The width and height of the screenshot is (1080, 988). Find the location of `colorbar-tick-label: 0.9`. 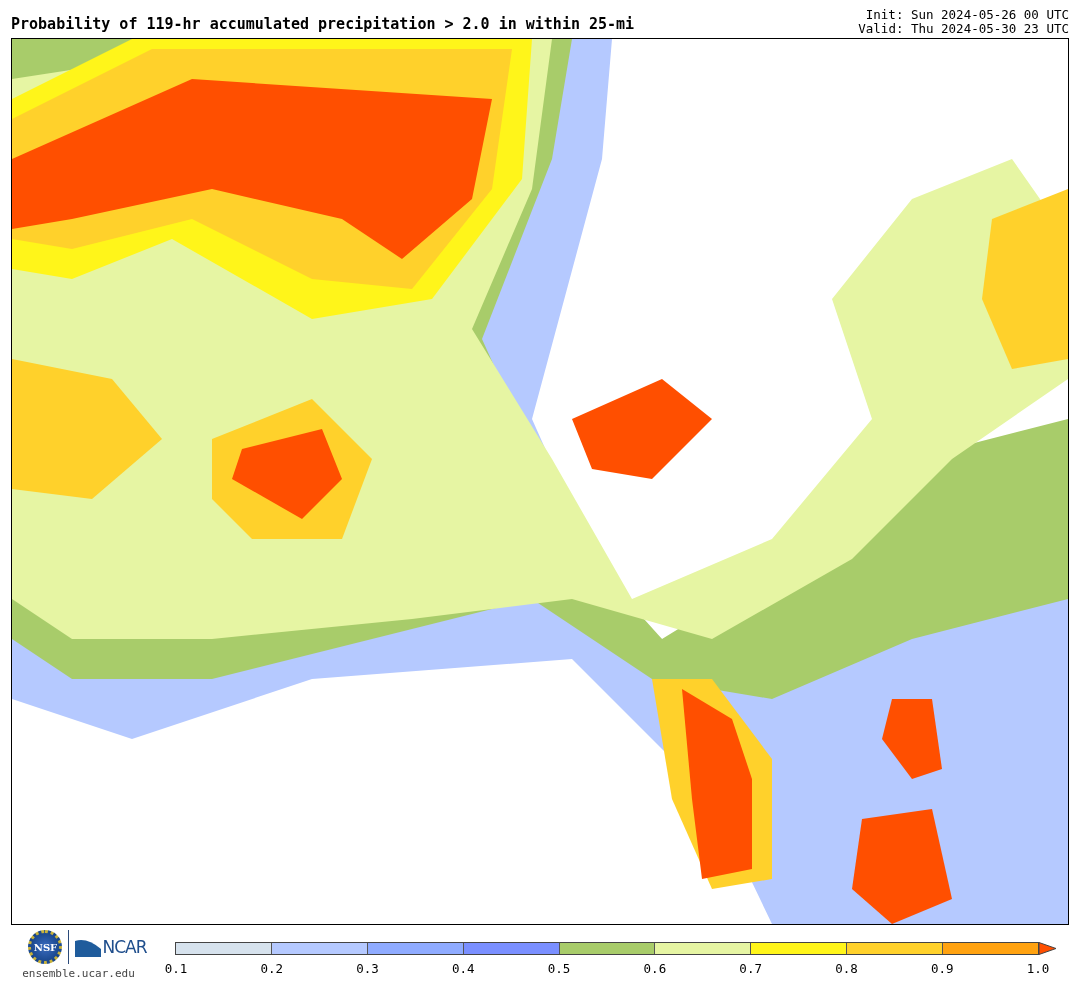

colorbar-tick-label: 0.9 is located at coordinates (942, 968).